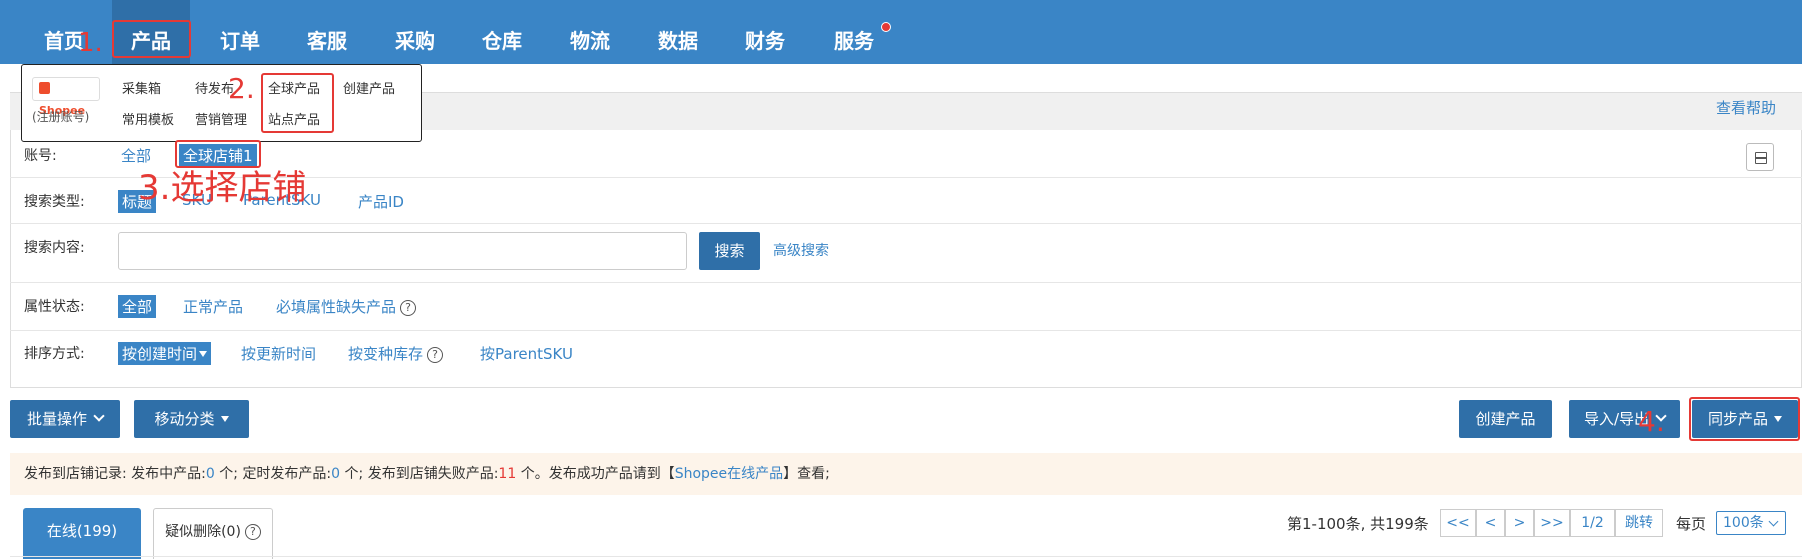 The image size is (1802, 559). I want to click on menu-marketing: 营销管理, so click(221, 118).